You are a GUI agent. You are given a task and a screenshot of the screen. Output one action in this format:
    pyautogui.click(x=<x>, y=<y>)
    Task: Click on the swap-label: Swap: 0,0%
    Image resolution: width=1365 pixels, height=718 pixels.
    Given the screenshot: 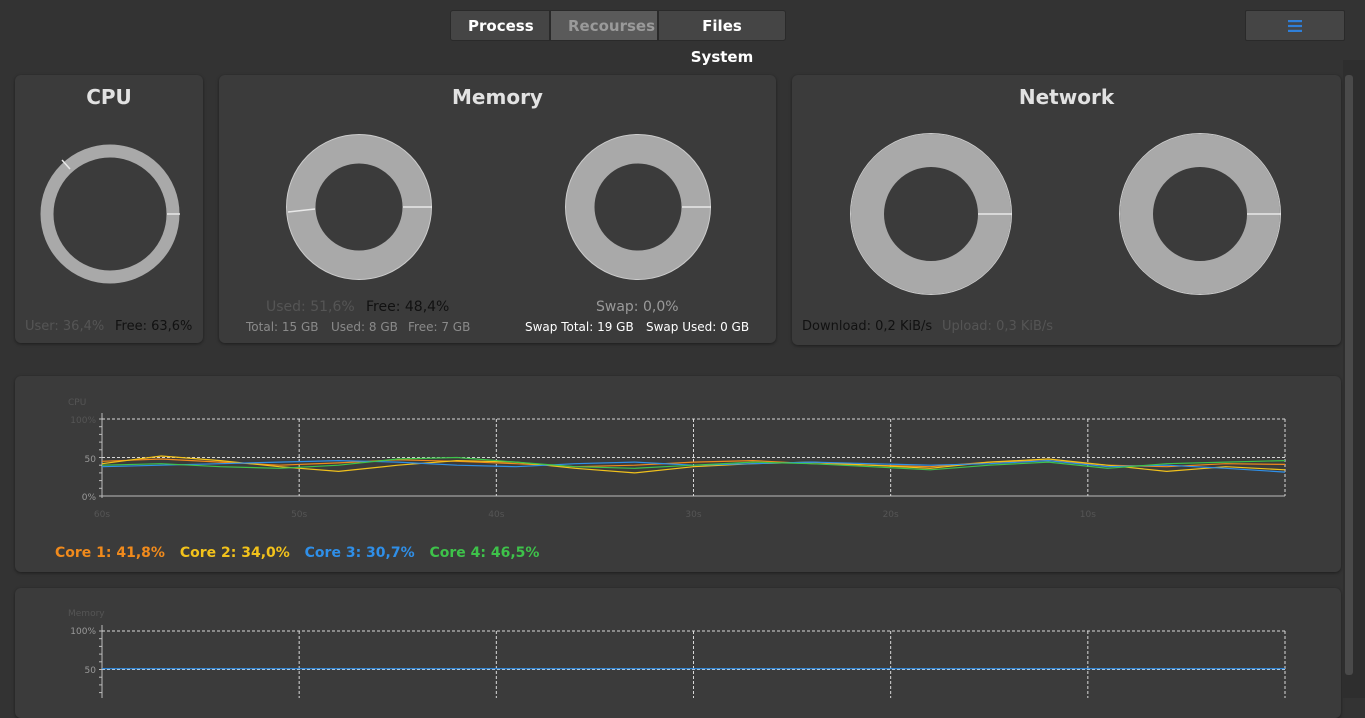 What is the action you would take?
    pyautogui.click(x=637, y=307)
    